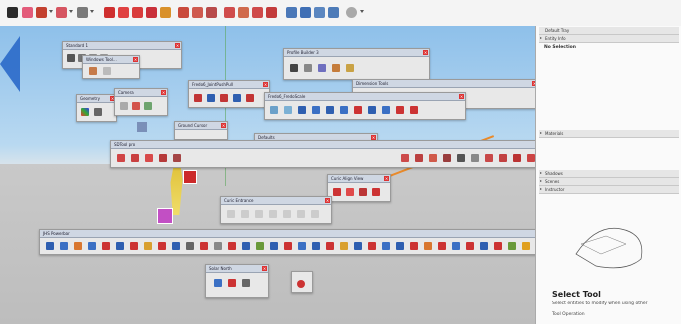 Image resolution: width=681 pixels, height=324 pixels. I want to click on rectangle-icon, so click(82, 12).